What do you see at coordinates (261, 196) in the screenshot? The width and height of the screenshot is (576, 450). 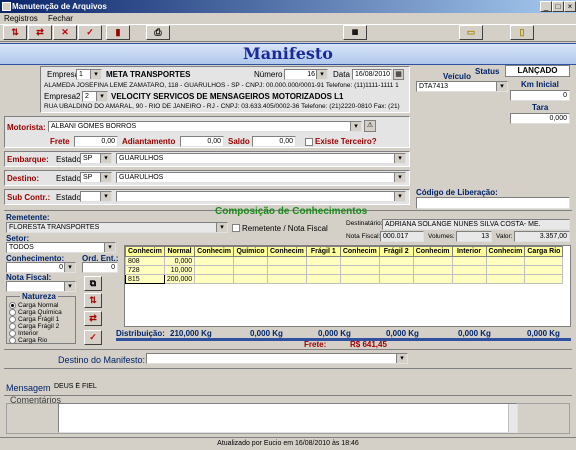 I see `subcontr-cidade-select` at bounding box center [261, 196].